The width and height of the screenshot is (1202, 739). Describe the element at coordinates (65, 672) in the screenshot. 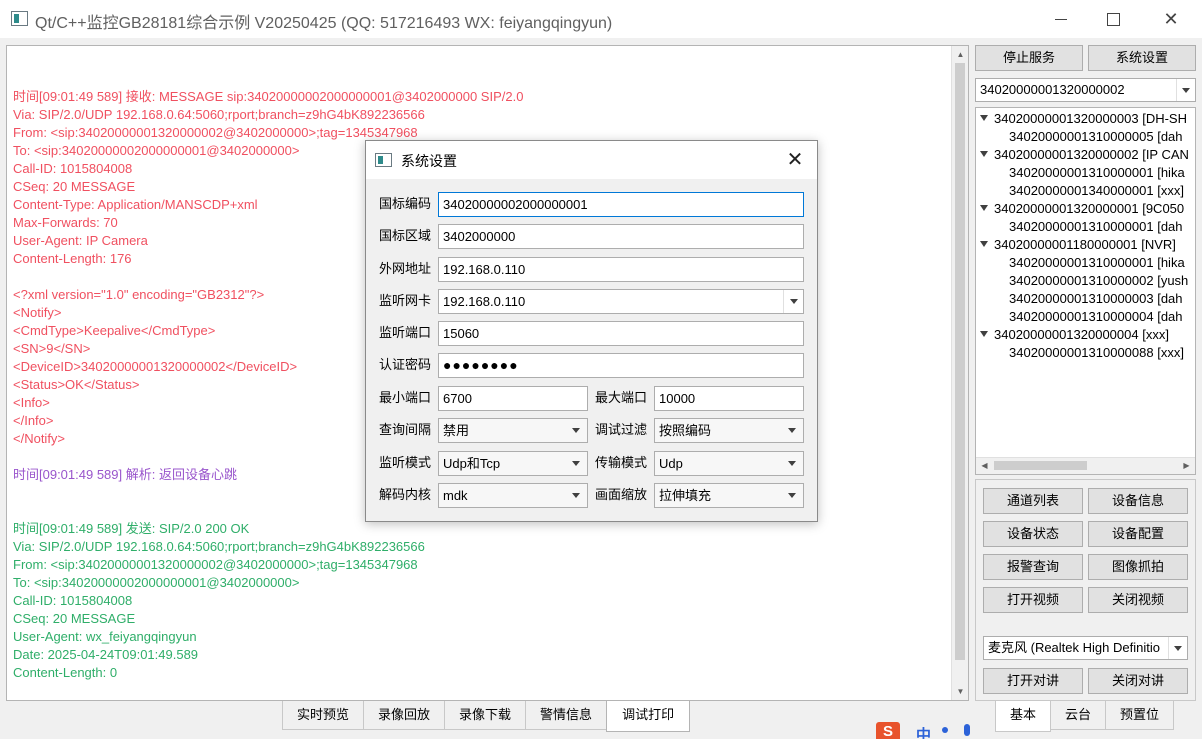

I see `log-line: Content-Length: 0` at that location.